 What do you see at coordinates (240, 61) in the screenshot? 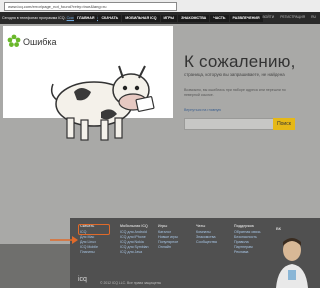
I see `page-heading: К сожалению,` at bounding box center [240, 61].